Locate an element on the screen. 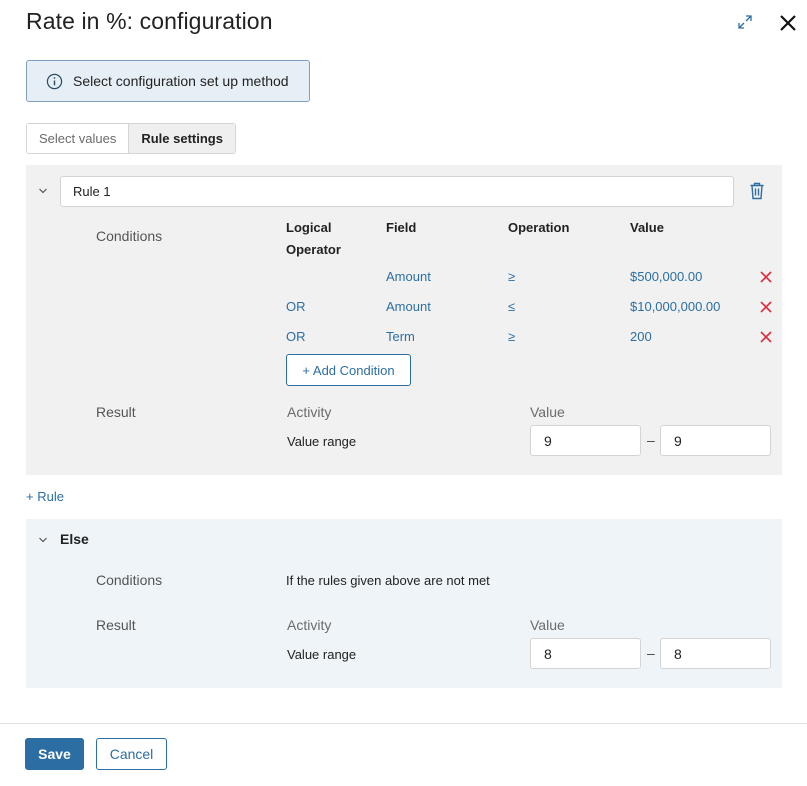 Image resolution: width=807 pixels, height=786 pixels. add-rule-link: + Rule is located at coordinates (45, 496).